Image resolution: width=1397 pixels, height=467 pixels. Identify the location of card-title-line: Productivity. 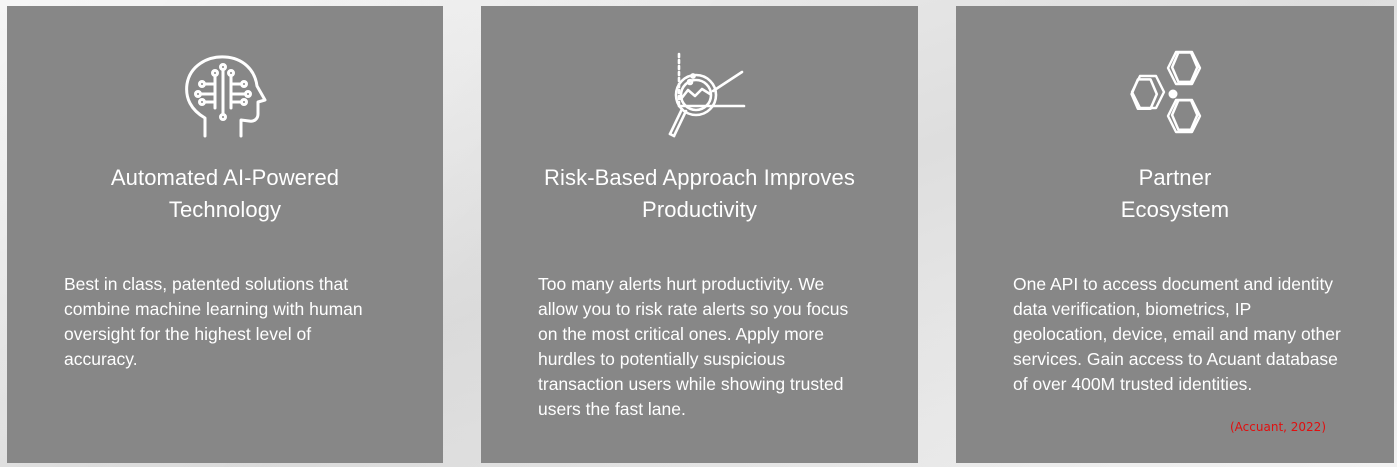
(699, 209).